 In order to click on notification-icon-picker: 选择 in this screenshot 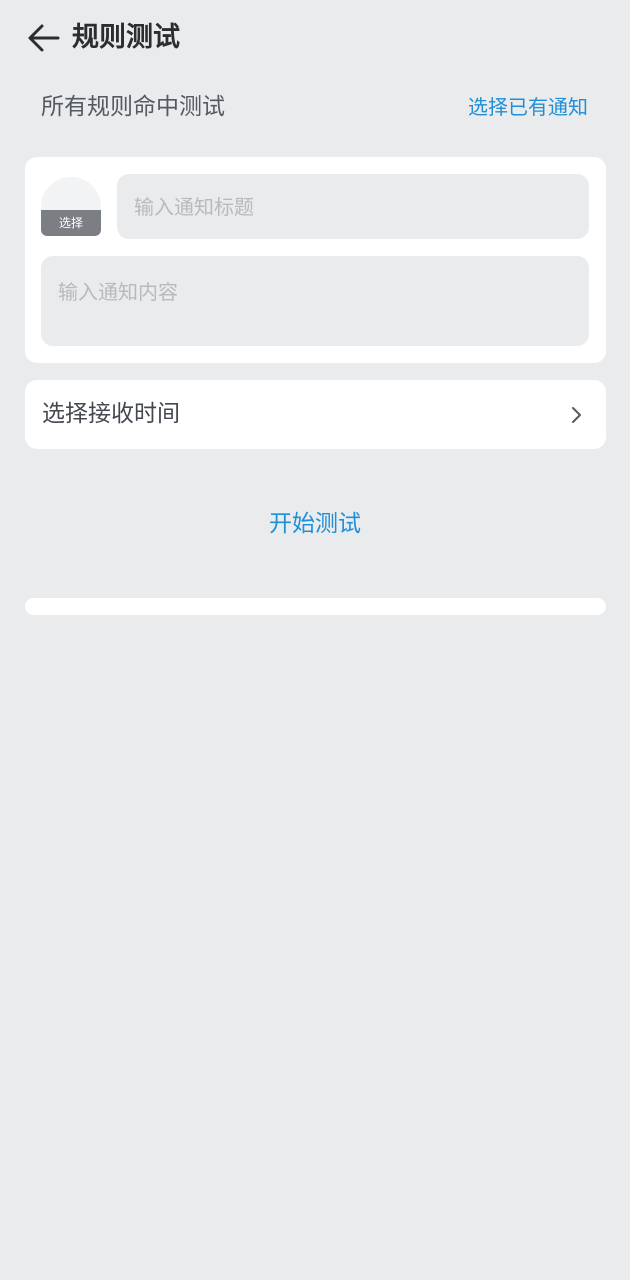, I will do `click(71, 206)`.